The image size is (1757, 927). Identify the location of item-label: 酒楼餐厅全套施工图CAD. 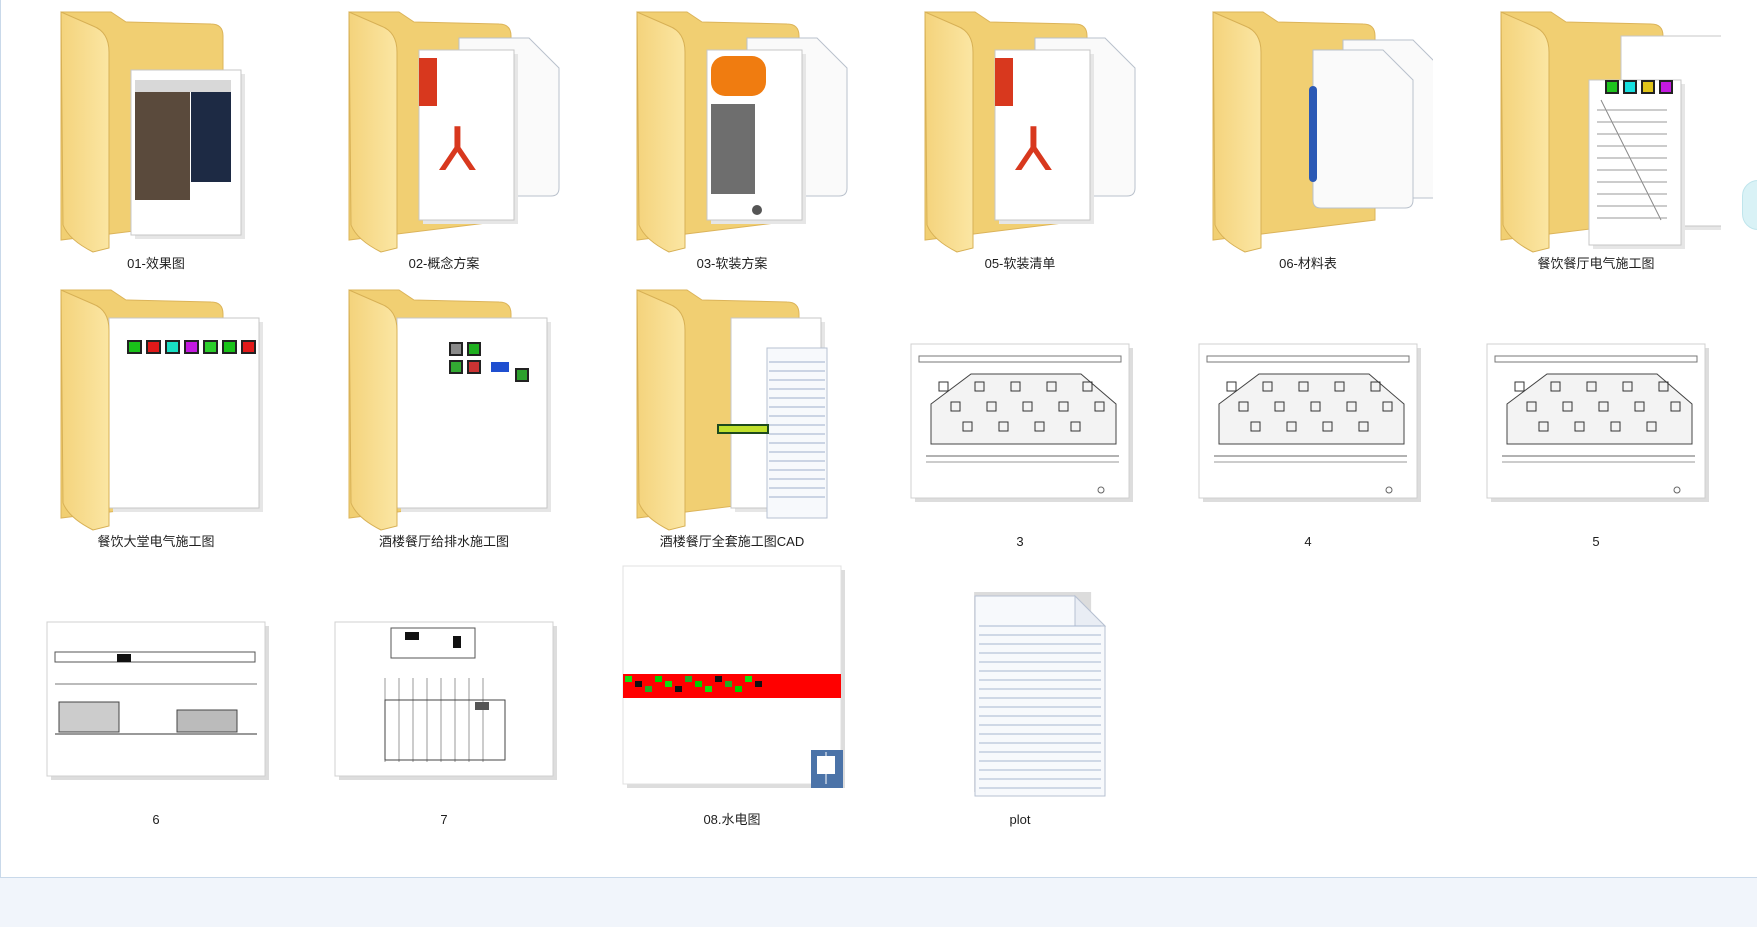
(732, 541).